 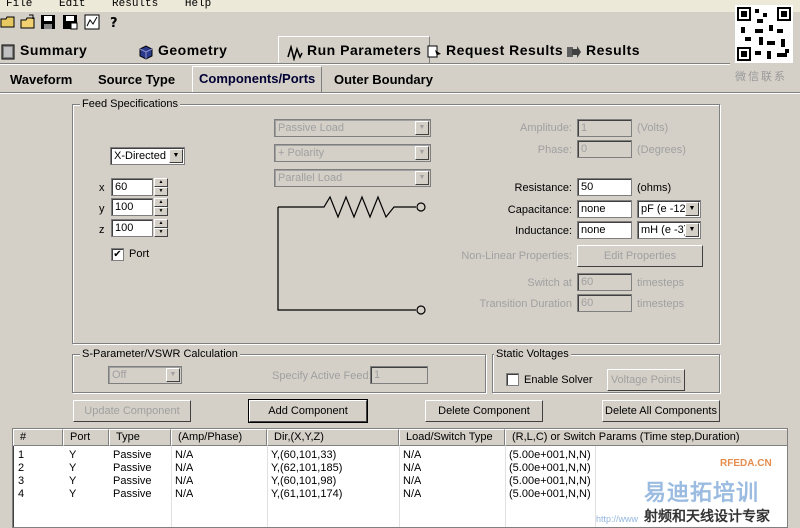 What do you see at coordinates (746, 463) in the screenshot?
I see `watermark-site: RFEDA.CN` at bounding box center [746, 463].